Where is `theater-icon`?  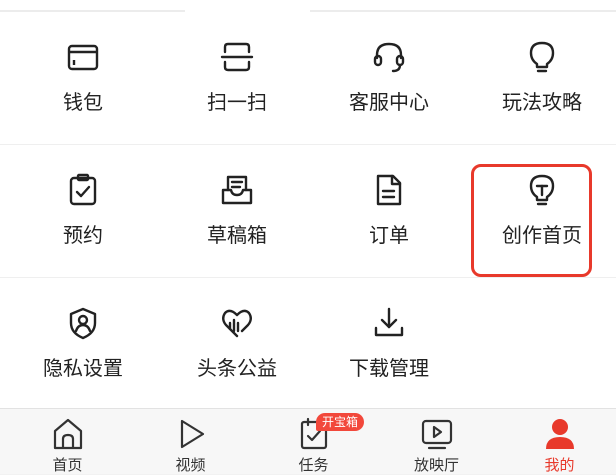
theater-icon is located at coordinates (437, 433).